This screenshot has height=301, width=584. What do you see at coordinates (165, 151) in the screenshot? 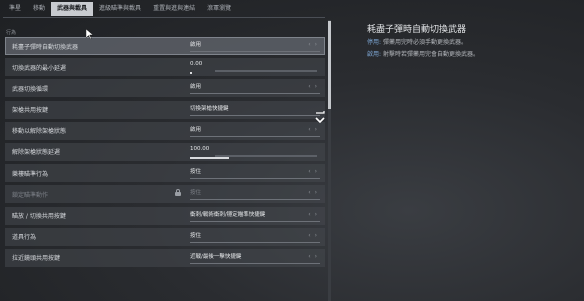
I see `setting-row: 解除架槍狀態延遲 100.00` at bounding box center [165, 151].